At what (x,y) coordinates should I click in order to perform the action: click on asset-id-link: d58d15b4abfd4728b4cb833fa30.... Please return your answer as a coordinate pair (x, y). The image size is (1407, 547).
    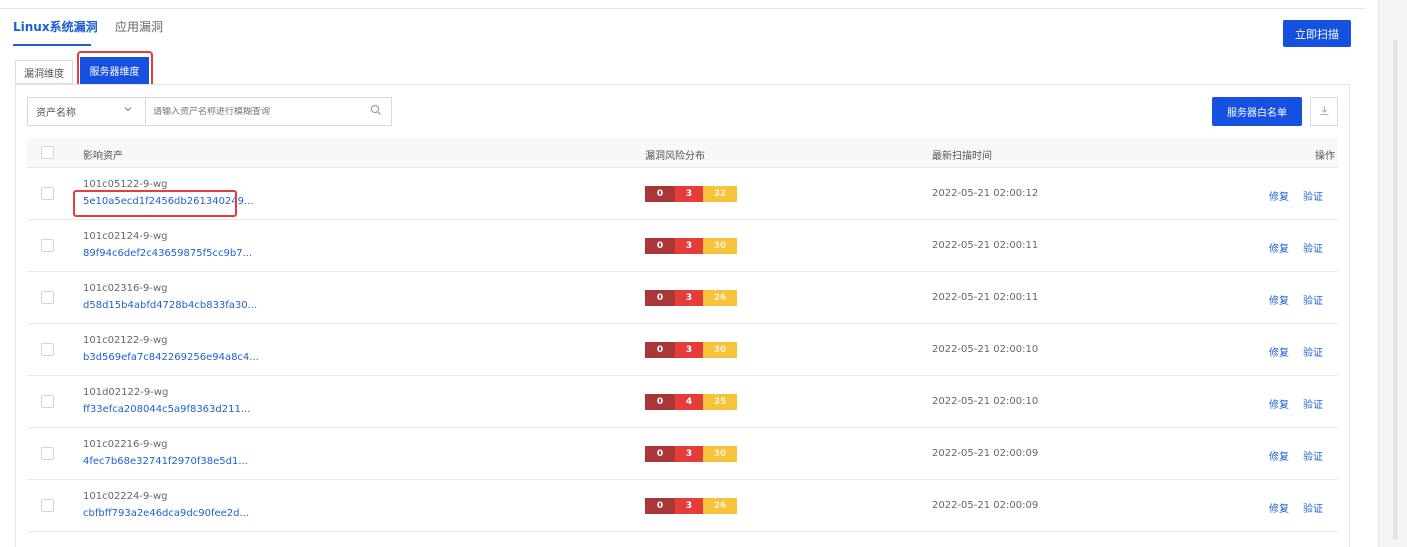
    Looking at the image, I should click on (170, 305).